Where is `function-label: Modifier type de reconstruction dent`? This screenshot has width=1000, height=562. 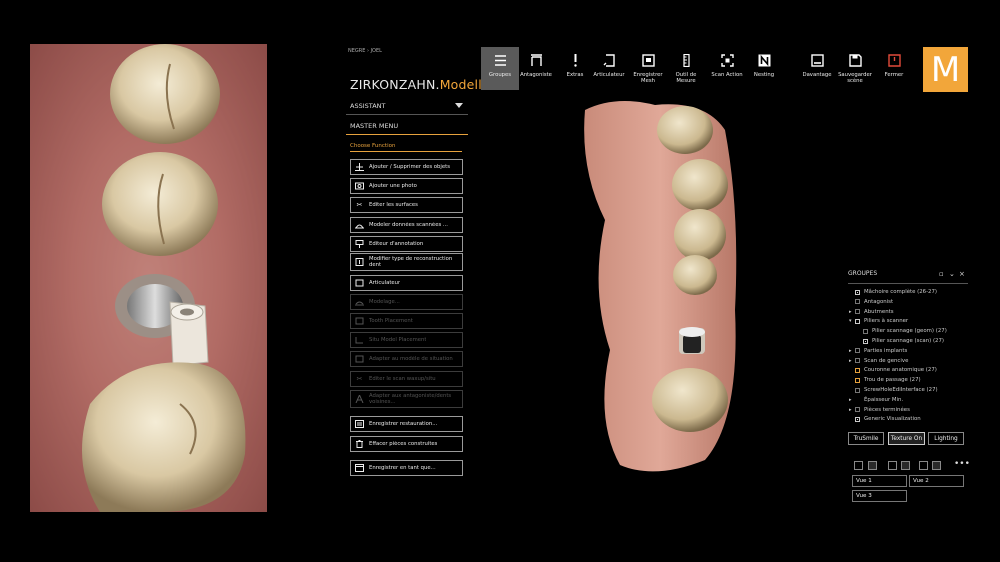 function-label: Modifier type de reconstruction dent is located at coordinates (411, 262).